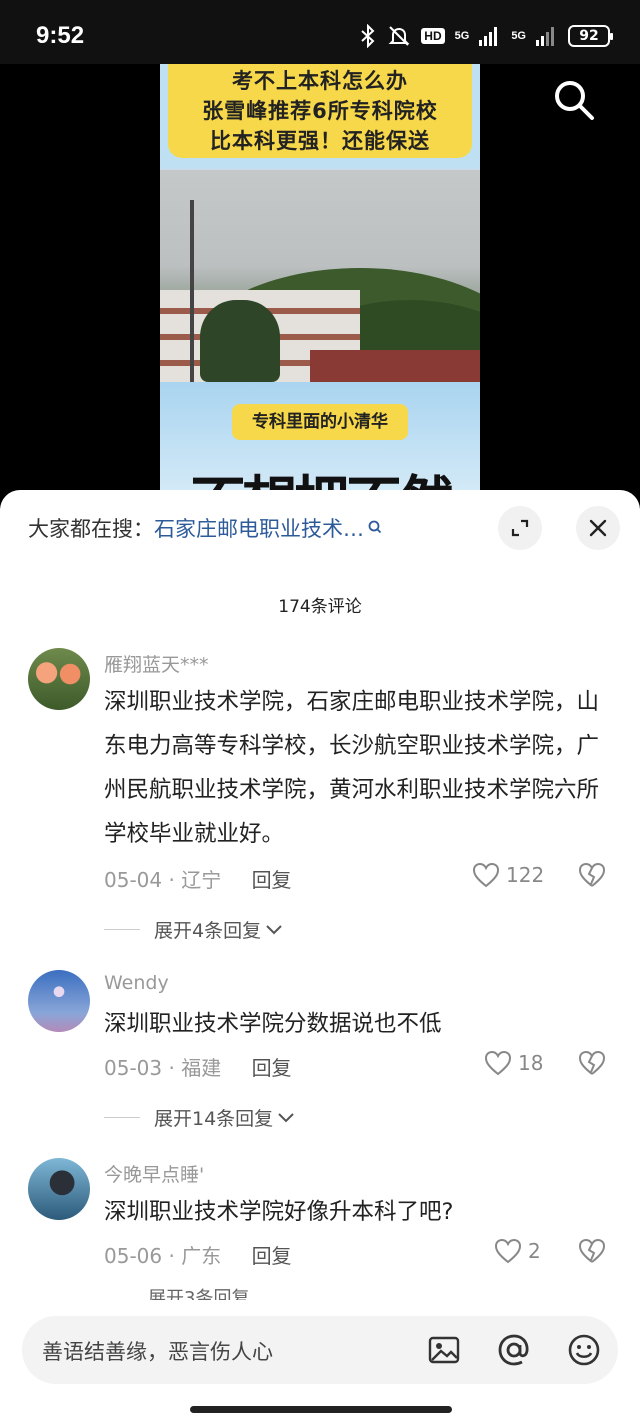 This screenshot has width=640, height=1424. Describe the element at coordinates (513, 1063) in the screenshot. I see `like-button: 18` at that location.